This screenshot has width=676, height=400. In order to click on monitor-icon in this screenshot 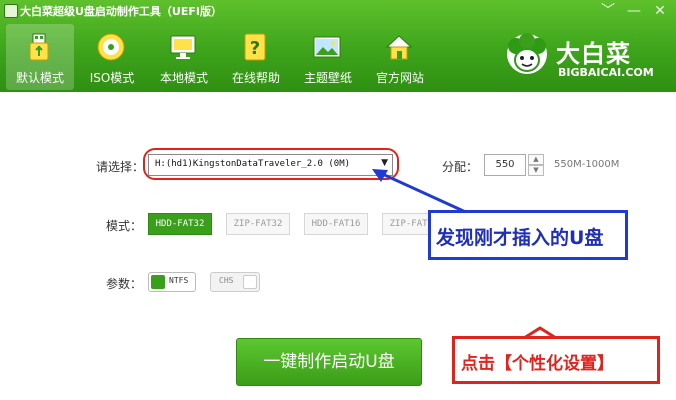, I will do `click(183, 47)`.